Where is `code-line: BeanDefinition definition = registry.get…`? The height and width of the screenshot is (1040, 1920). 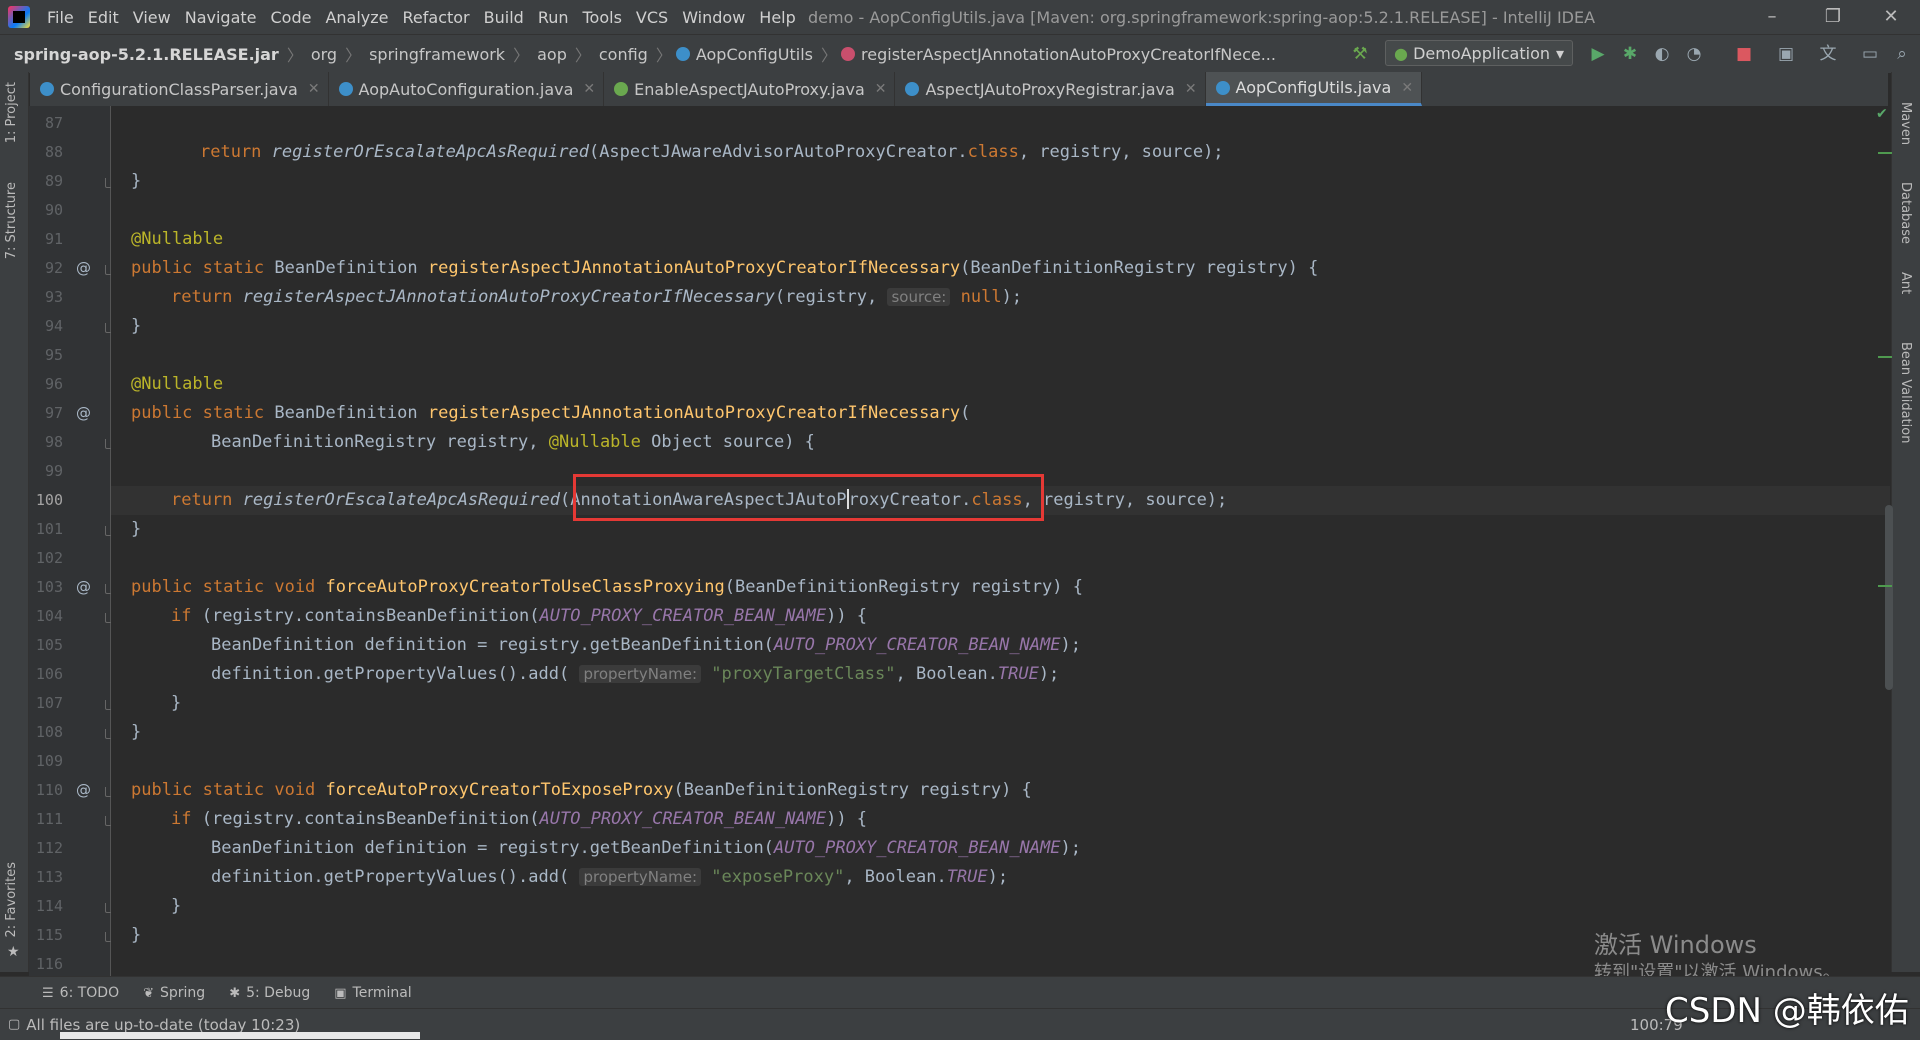 code-line: BeanDefinition definition = registry.get… is located at coordinates (1000, 645).